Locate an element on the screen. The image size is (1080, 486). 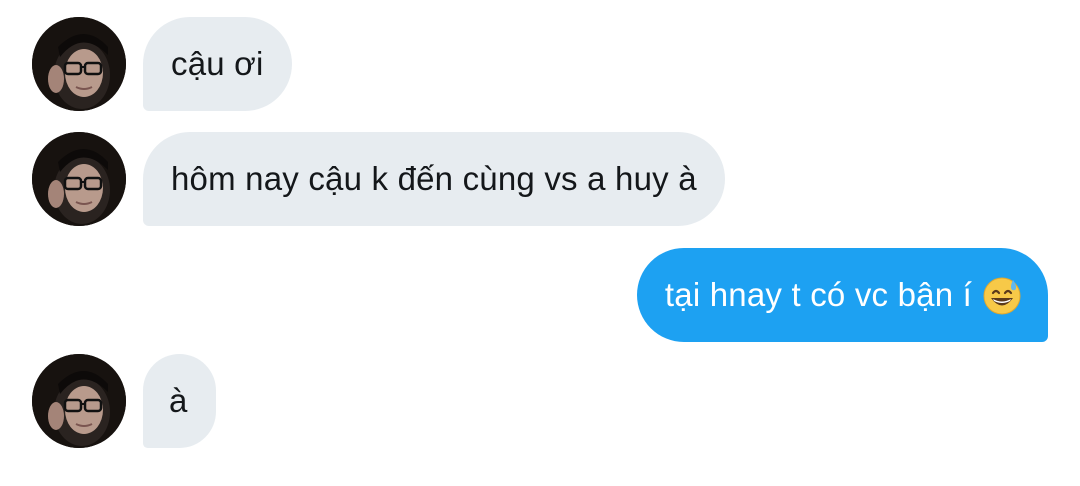
message-text: tại hnay t có vc bận í is located at coordinates (818, 294).